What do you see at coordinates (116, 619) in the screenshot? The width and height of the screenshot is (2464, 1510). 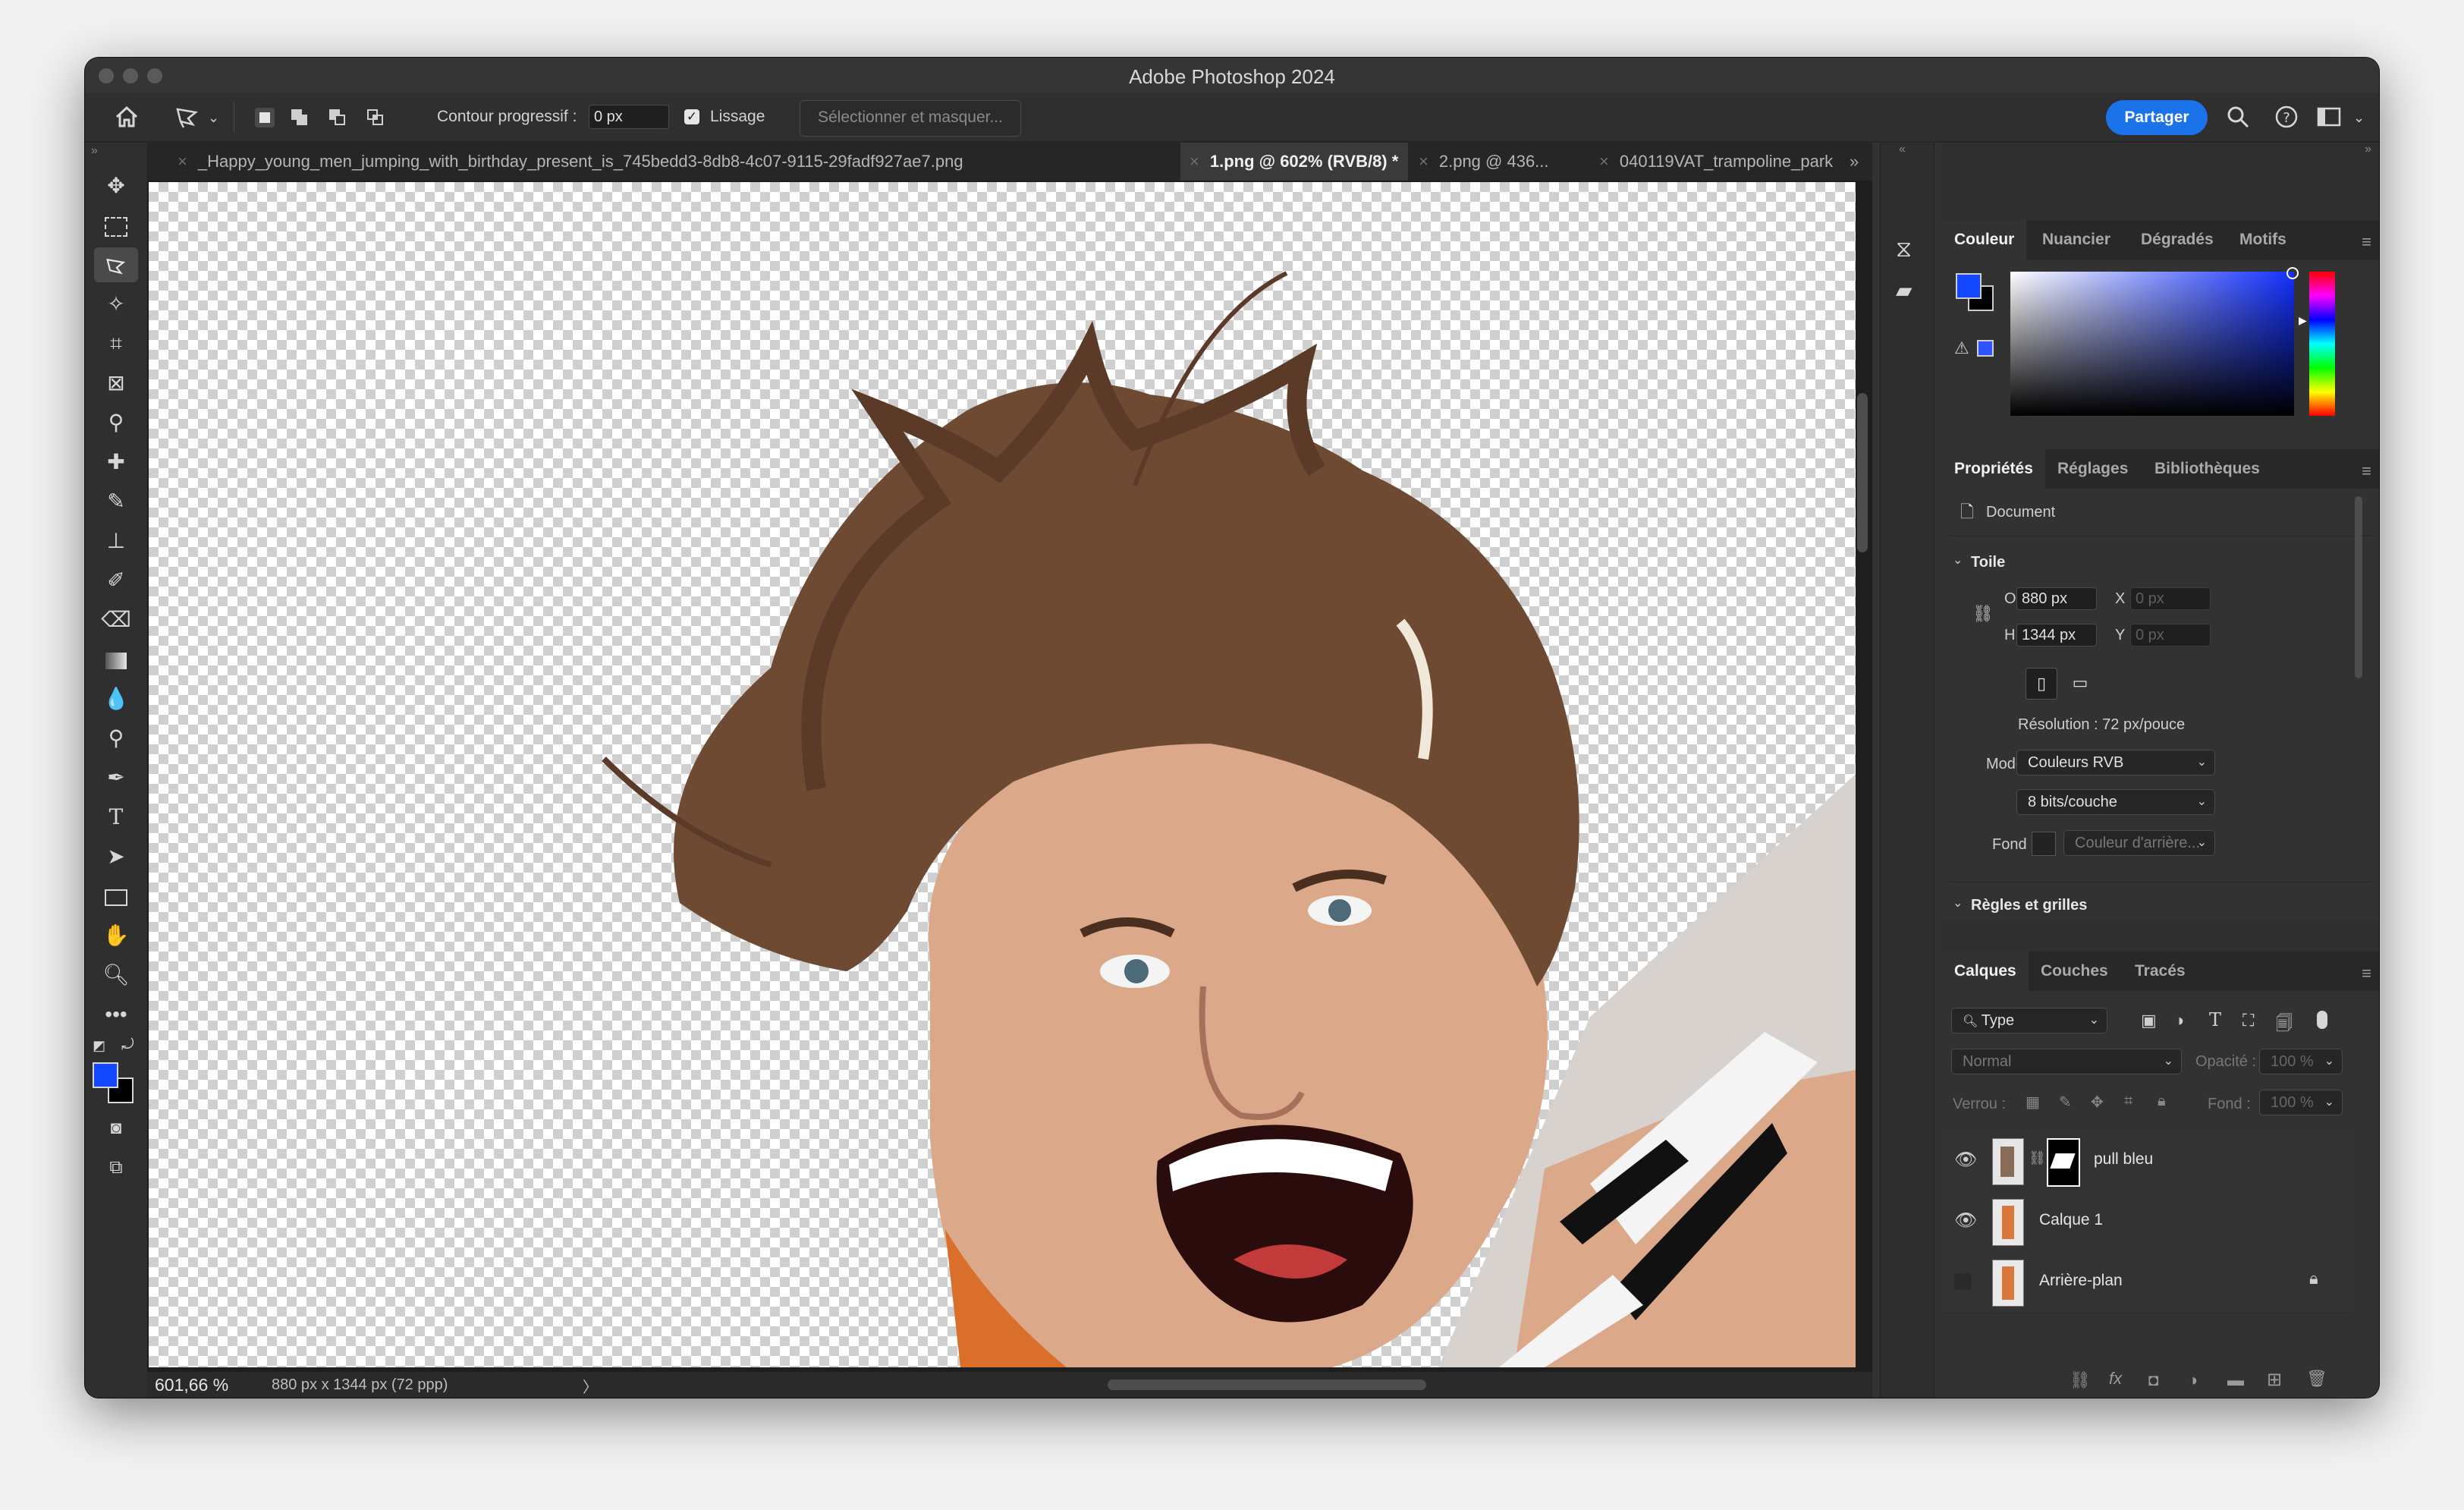 I see `eraser-tool-icon: ⌫` at bounding box center [116, 619].